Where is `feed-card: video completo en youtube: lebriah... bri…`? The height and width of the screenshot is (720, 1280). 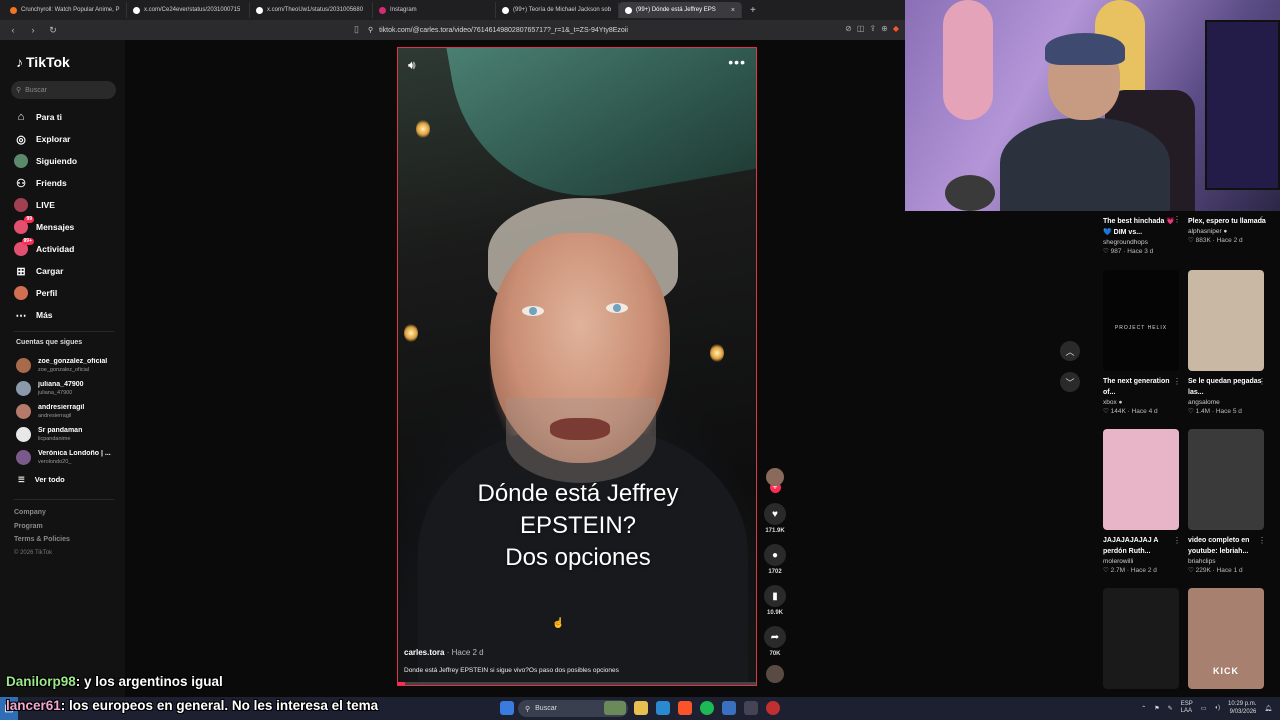
feed-card: video completo en youtube: lebriah... bri… is located at coordinates (1227, 501).